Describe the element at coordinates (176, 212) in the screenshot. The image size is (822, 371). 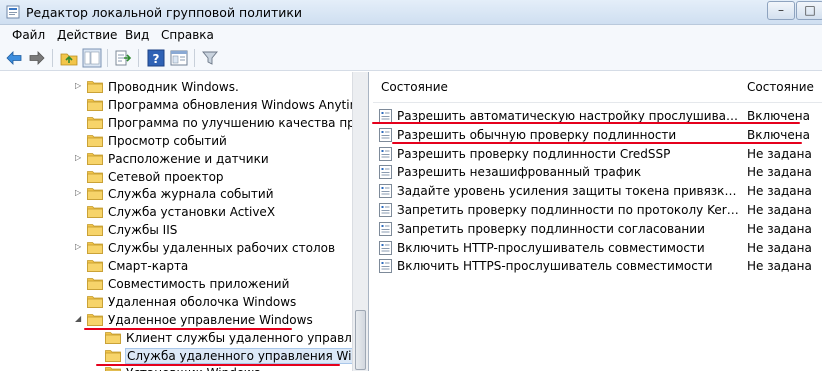
I see `tree-item: Служба установки ActiveX` at that location.